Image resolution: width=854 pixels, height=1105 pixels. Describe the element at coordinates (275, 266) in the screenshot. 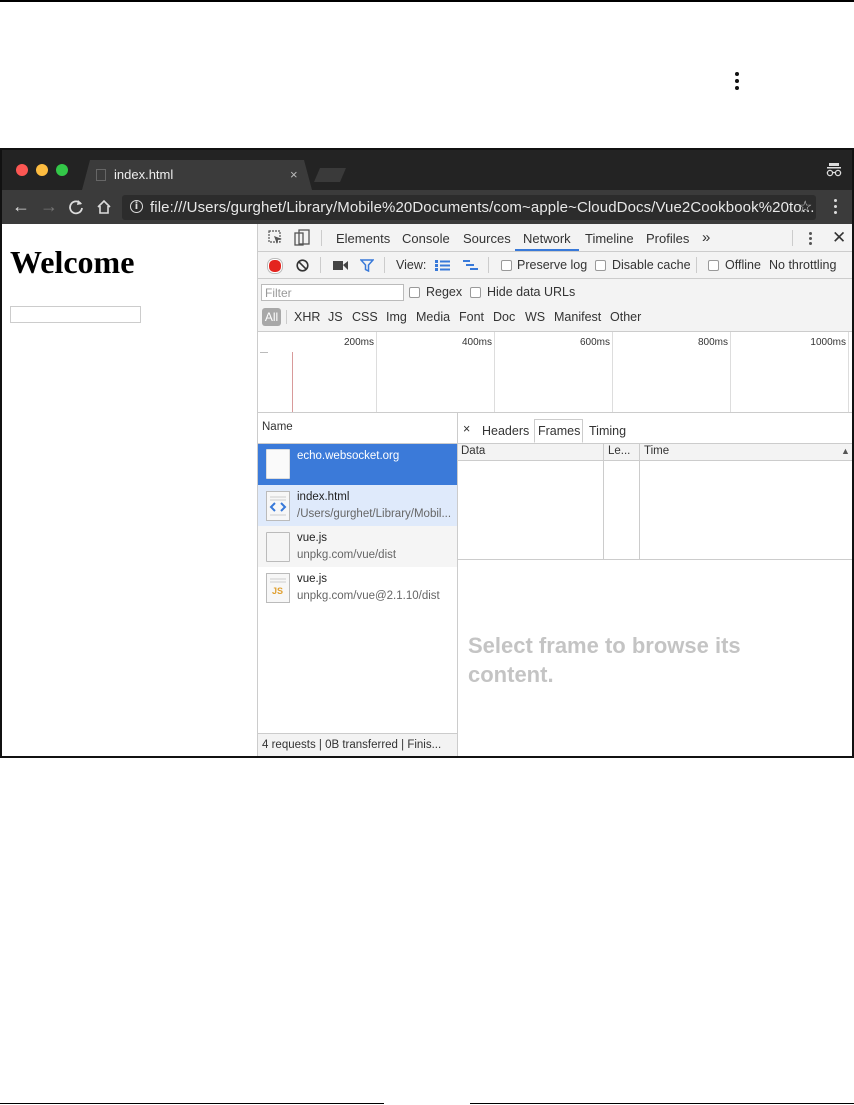

I see `record-icon` at that location.